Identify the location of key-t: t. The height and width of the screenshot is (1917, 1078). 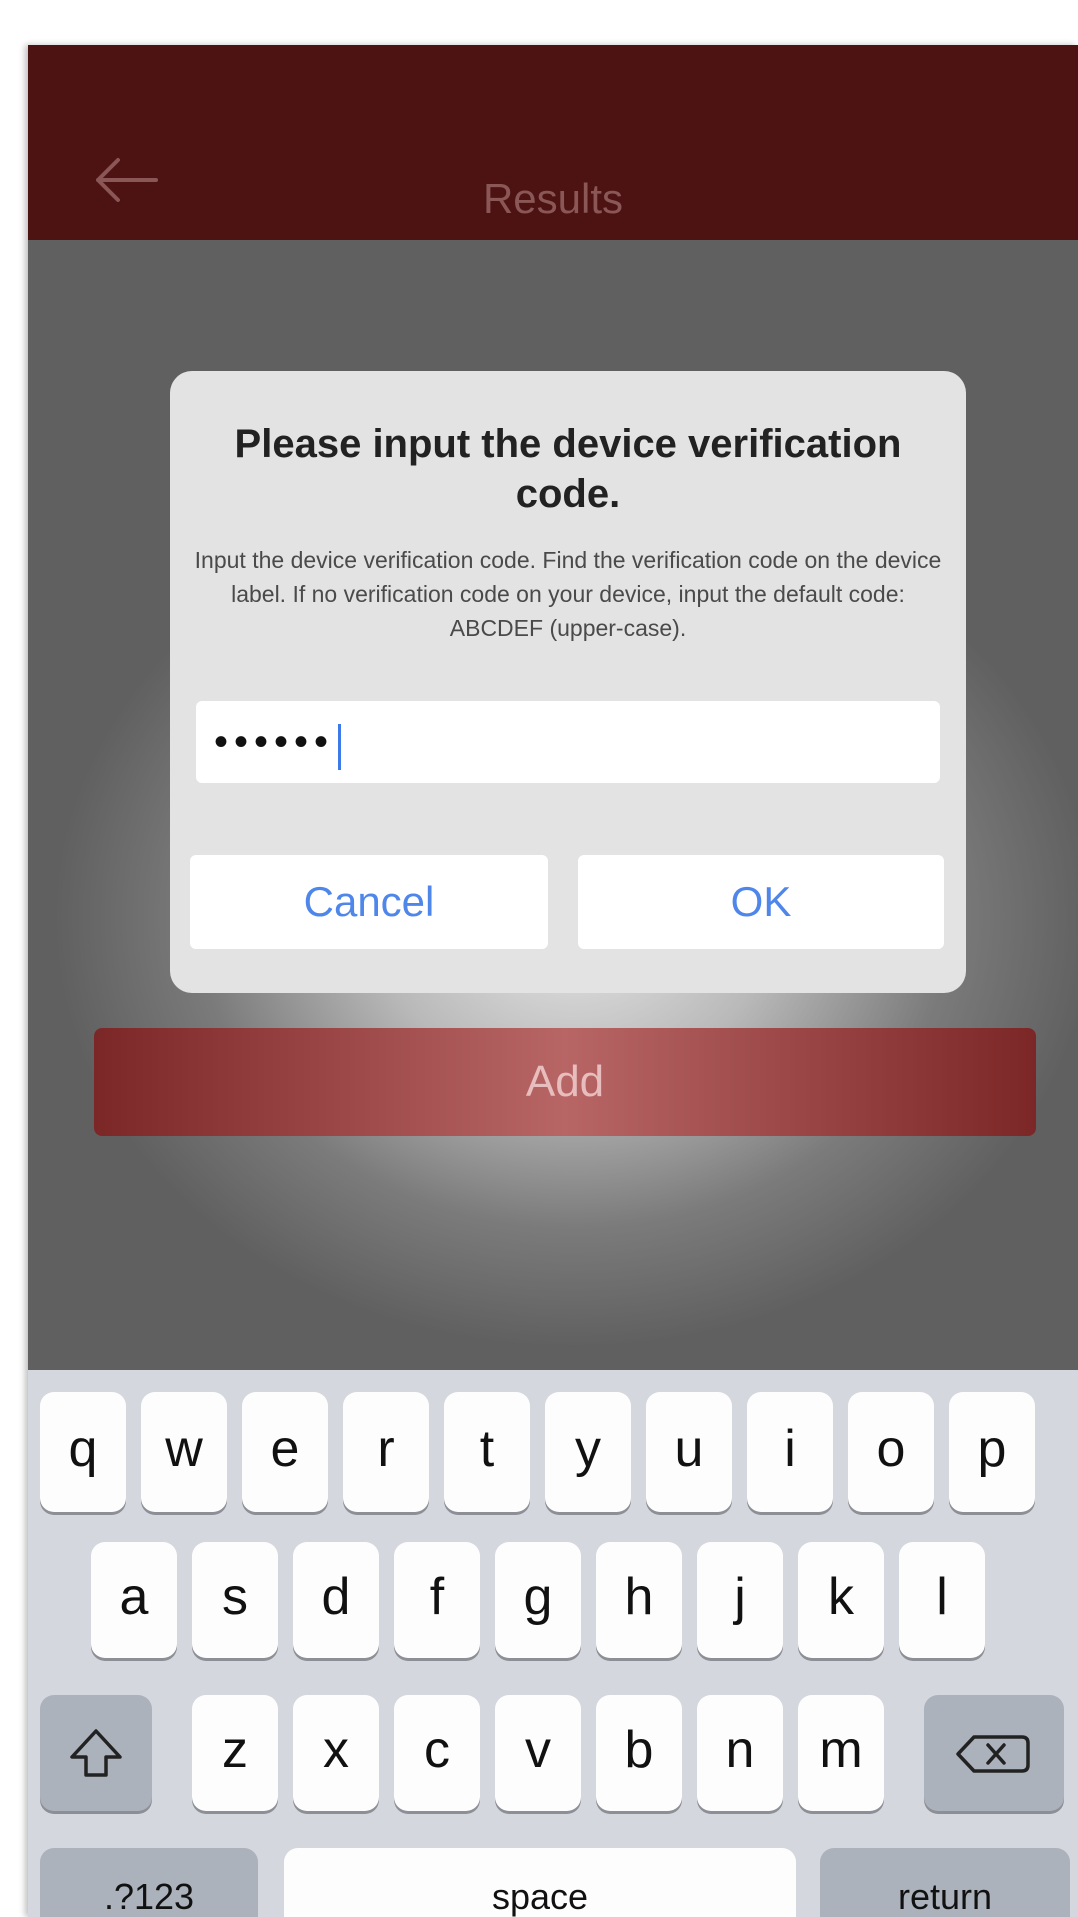
(487, 1452).